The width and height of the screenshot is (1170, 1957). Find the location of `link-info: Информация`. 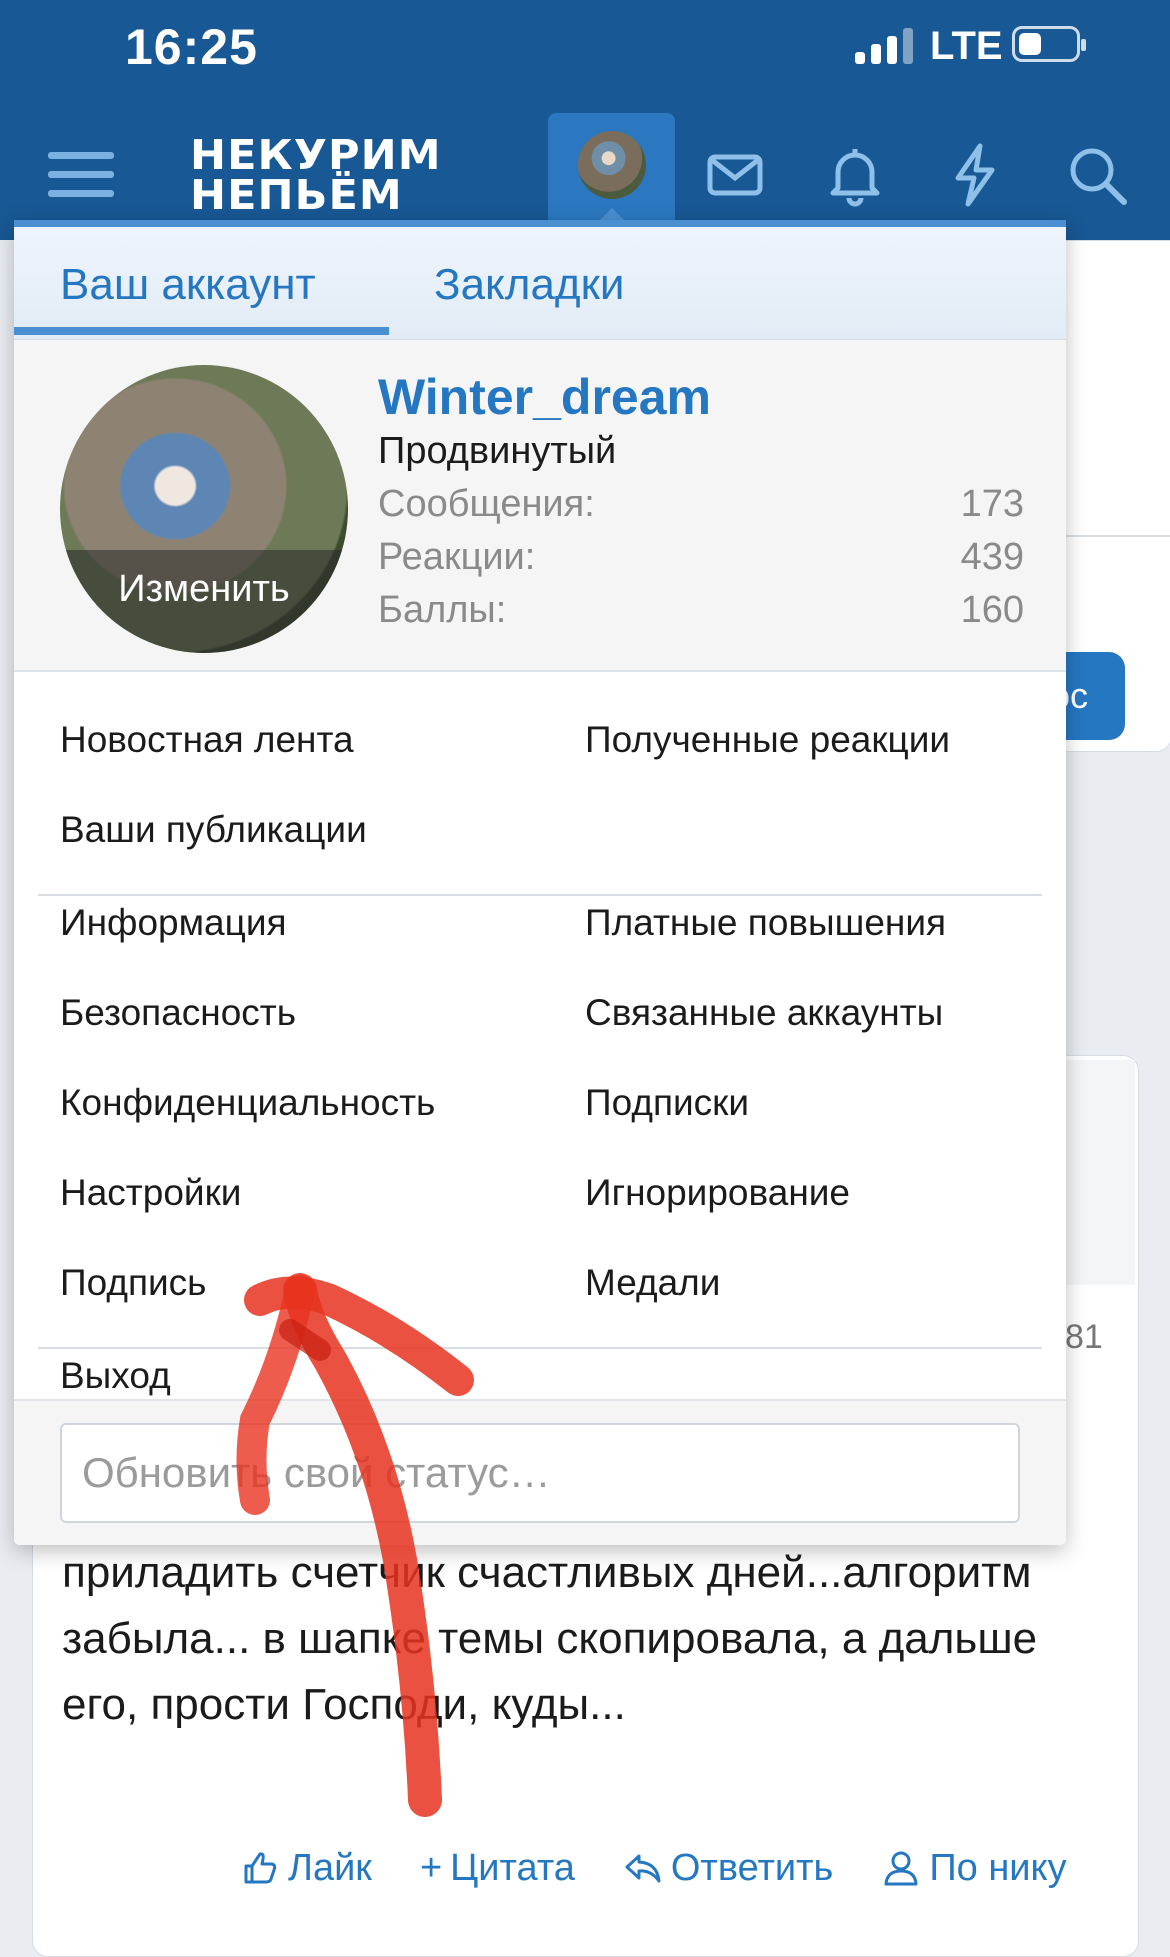

link-info: Информация is located at coordinates (173, 923).